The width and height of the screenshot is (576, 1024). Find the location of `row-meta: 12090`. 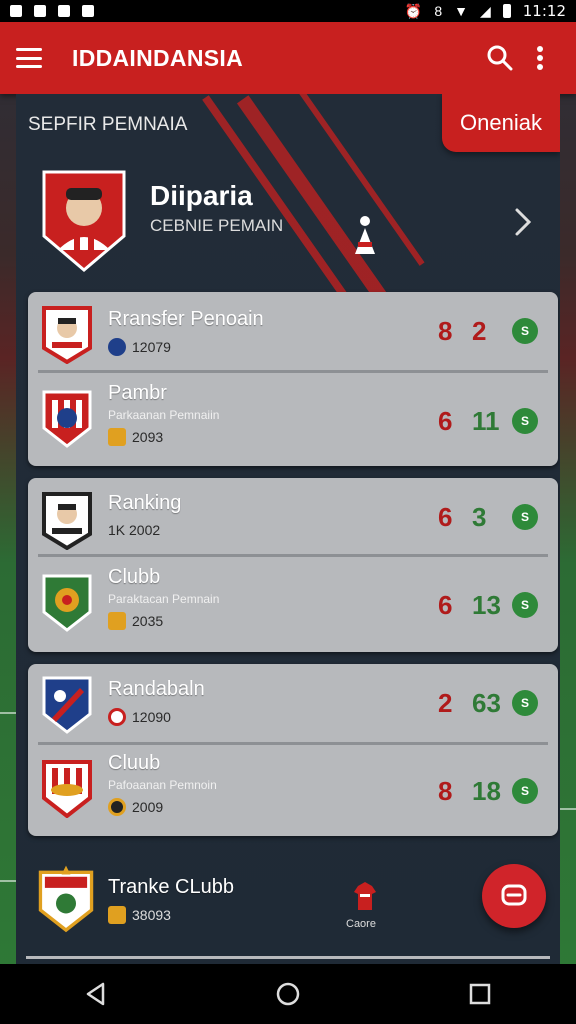

row-meta: 12090 is located at coordinates (139, 717).